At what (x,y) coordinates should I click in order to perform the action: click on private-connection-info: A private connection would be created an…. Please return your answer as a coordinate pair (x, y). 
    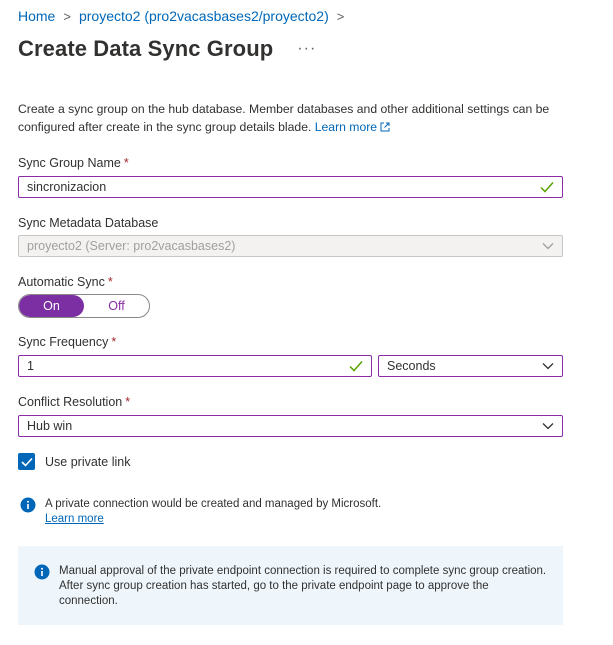
    Looking at the image, I should click on (200, 512).